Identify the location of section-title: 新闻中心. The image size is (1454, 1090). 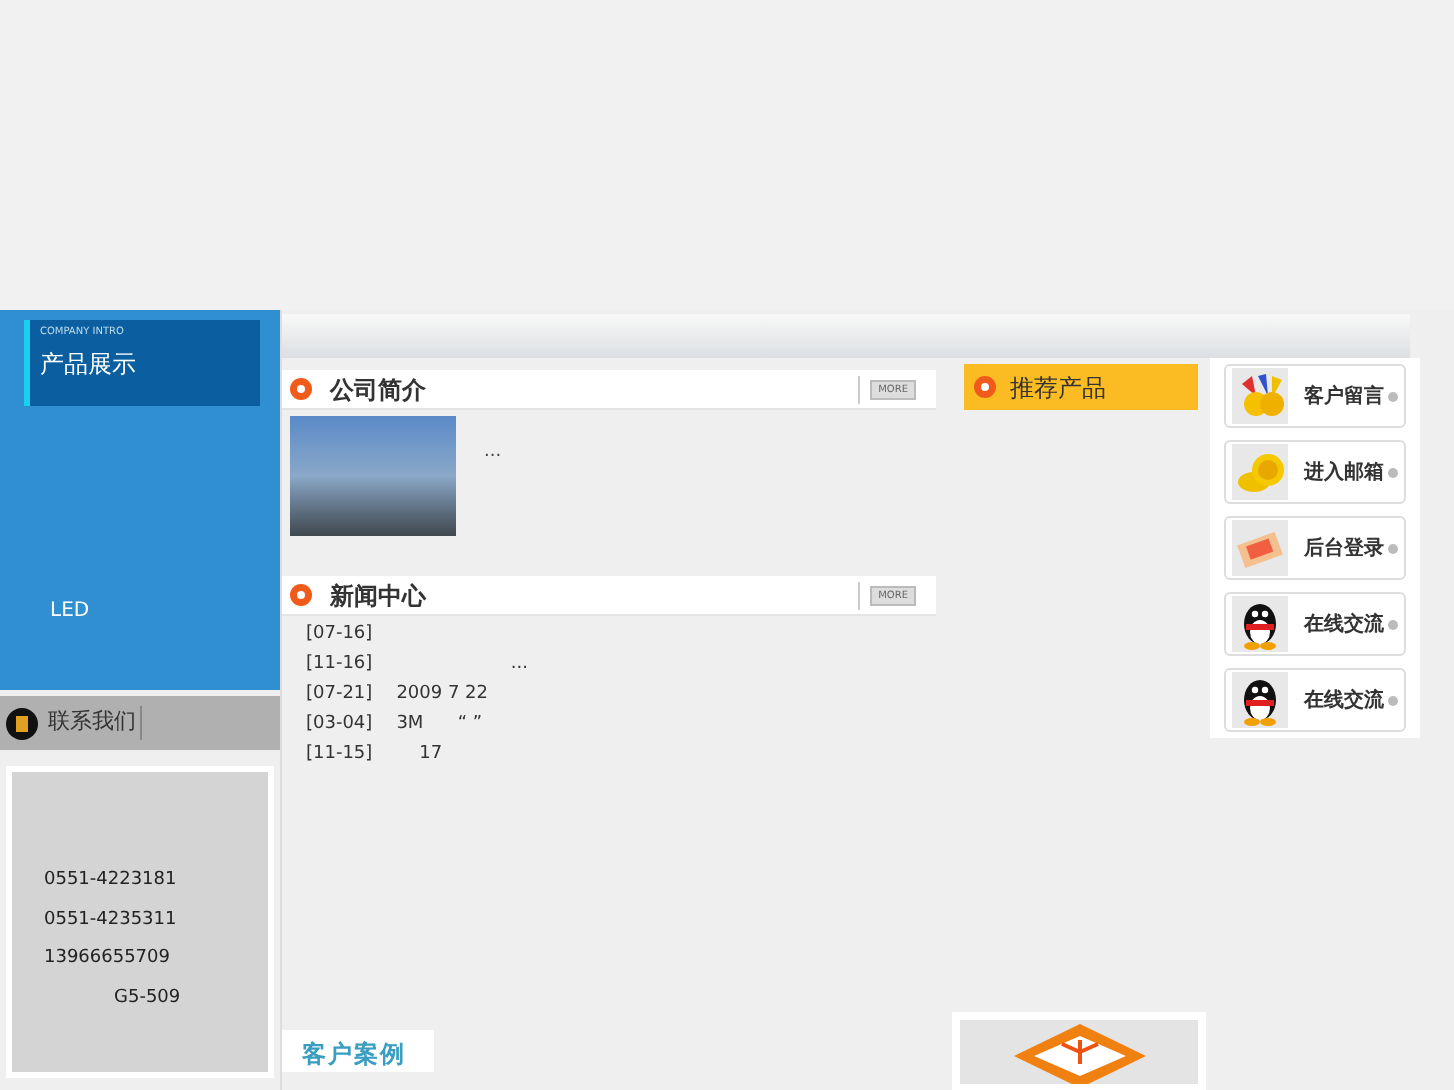
(378, 596).